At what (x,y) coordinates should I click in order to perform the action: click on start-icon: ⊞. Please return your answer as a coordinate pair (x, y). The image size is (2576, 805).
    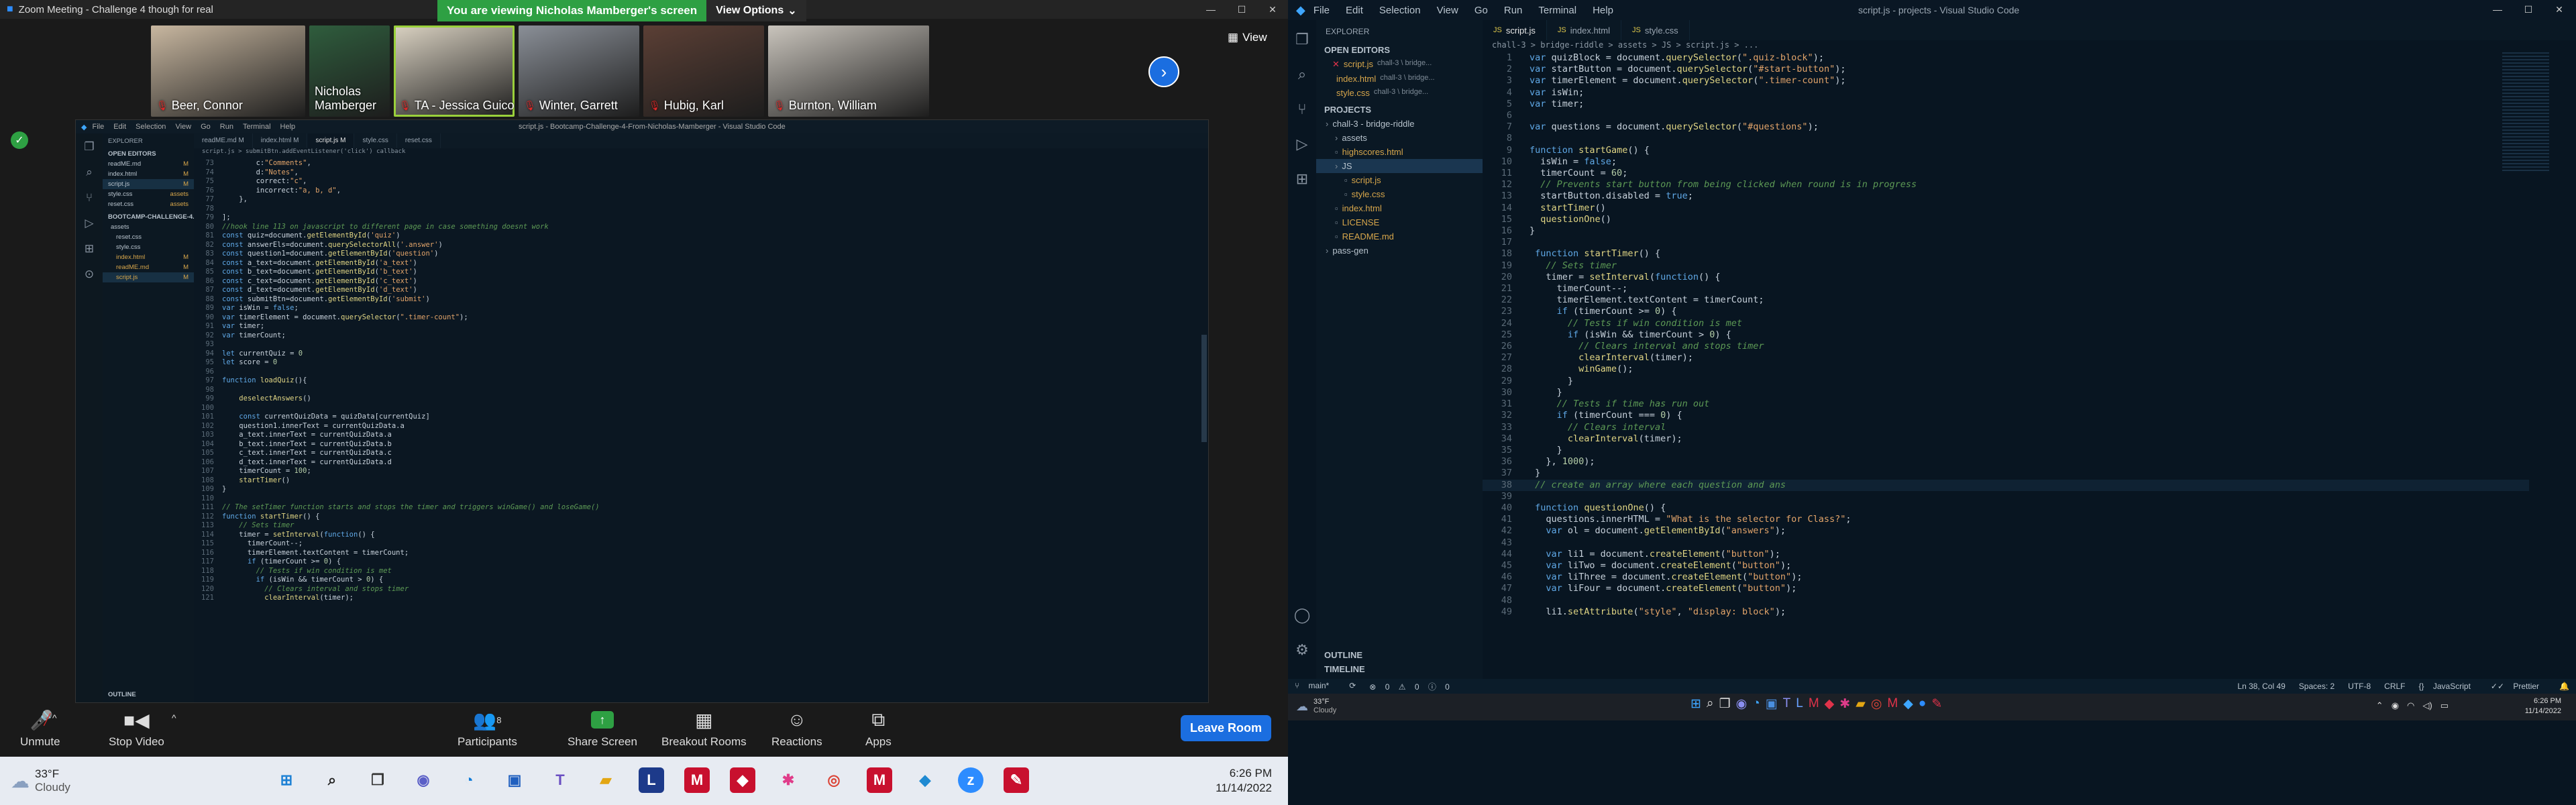
    Looking at the image, I should click on (1695, 704).